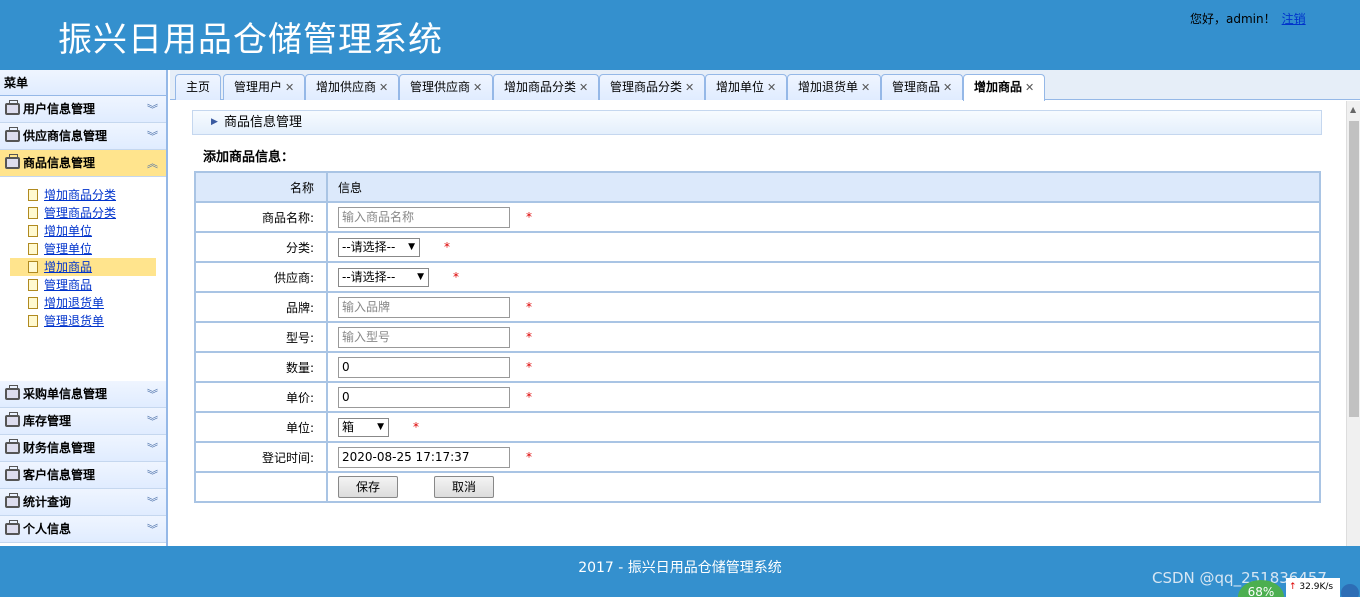 The height and width of the screenshot is (597, 1360). What do you see at coordinates (261, 337) in the screenshot?
I see `model-label: 型号:` at bounding box center [261, 337].